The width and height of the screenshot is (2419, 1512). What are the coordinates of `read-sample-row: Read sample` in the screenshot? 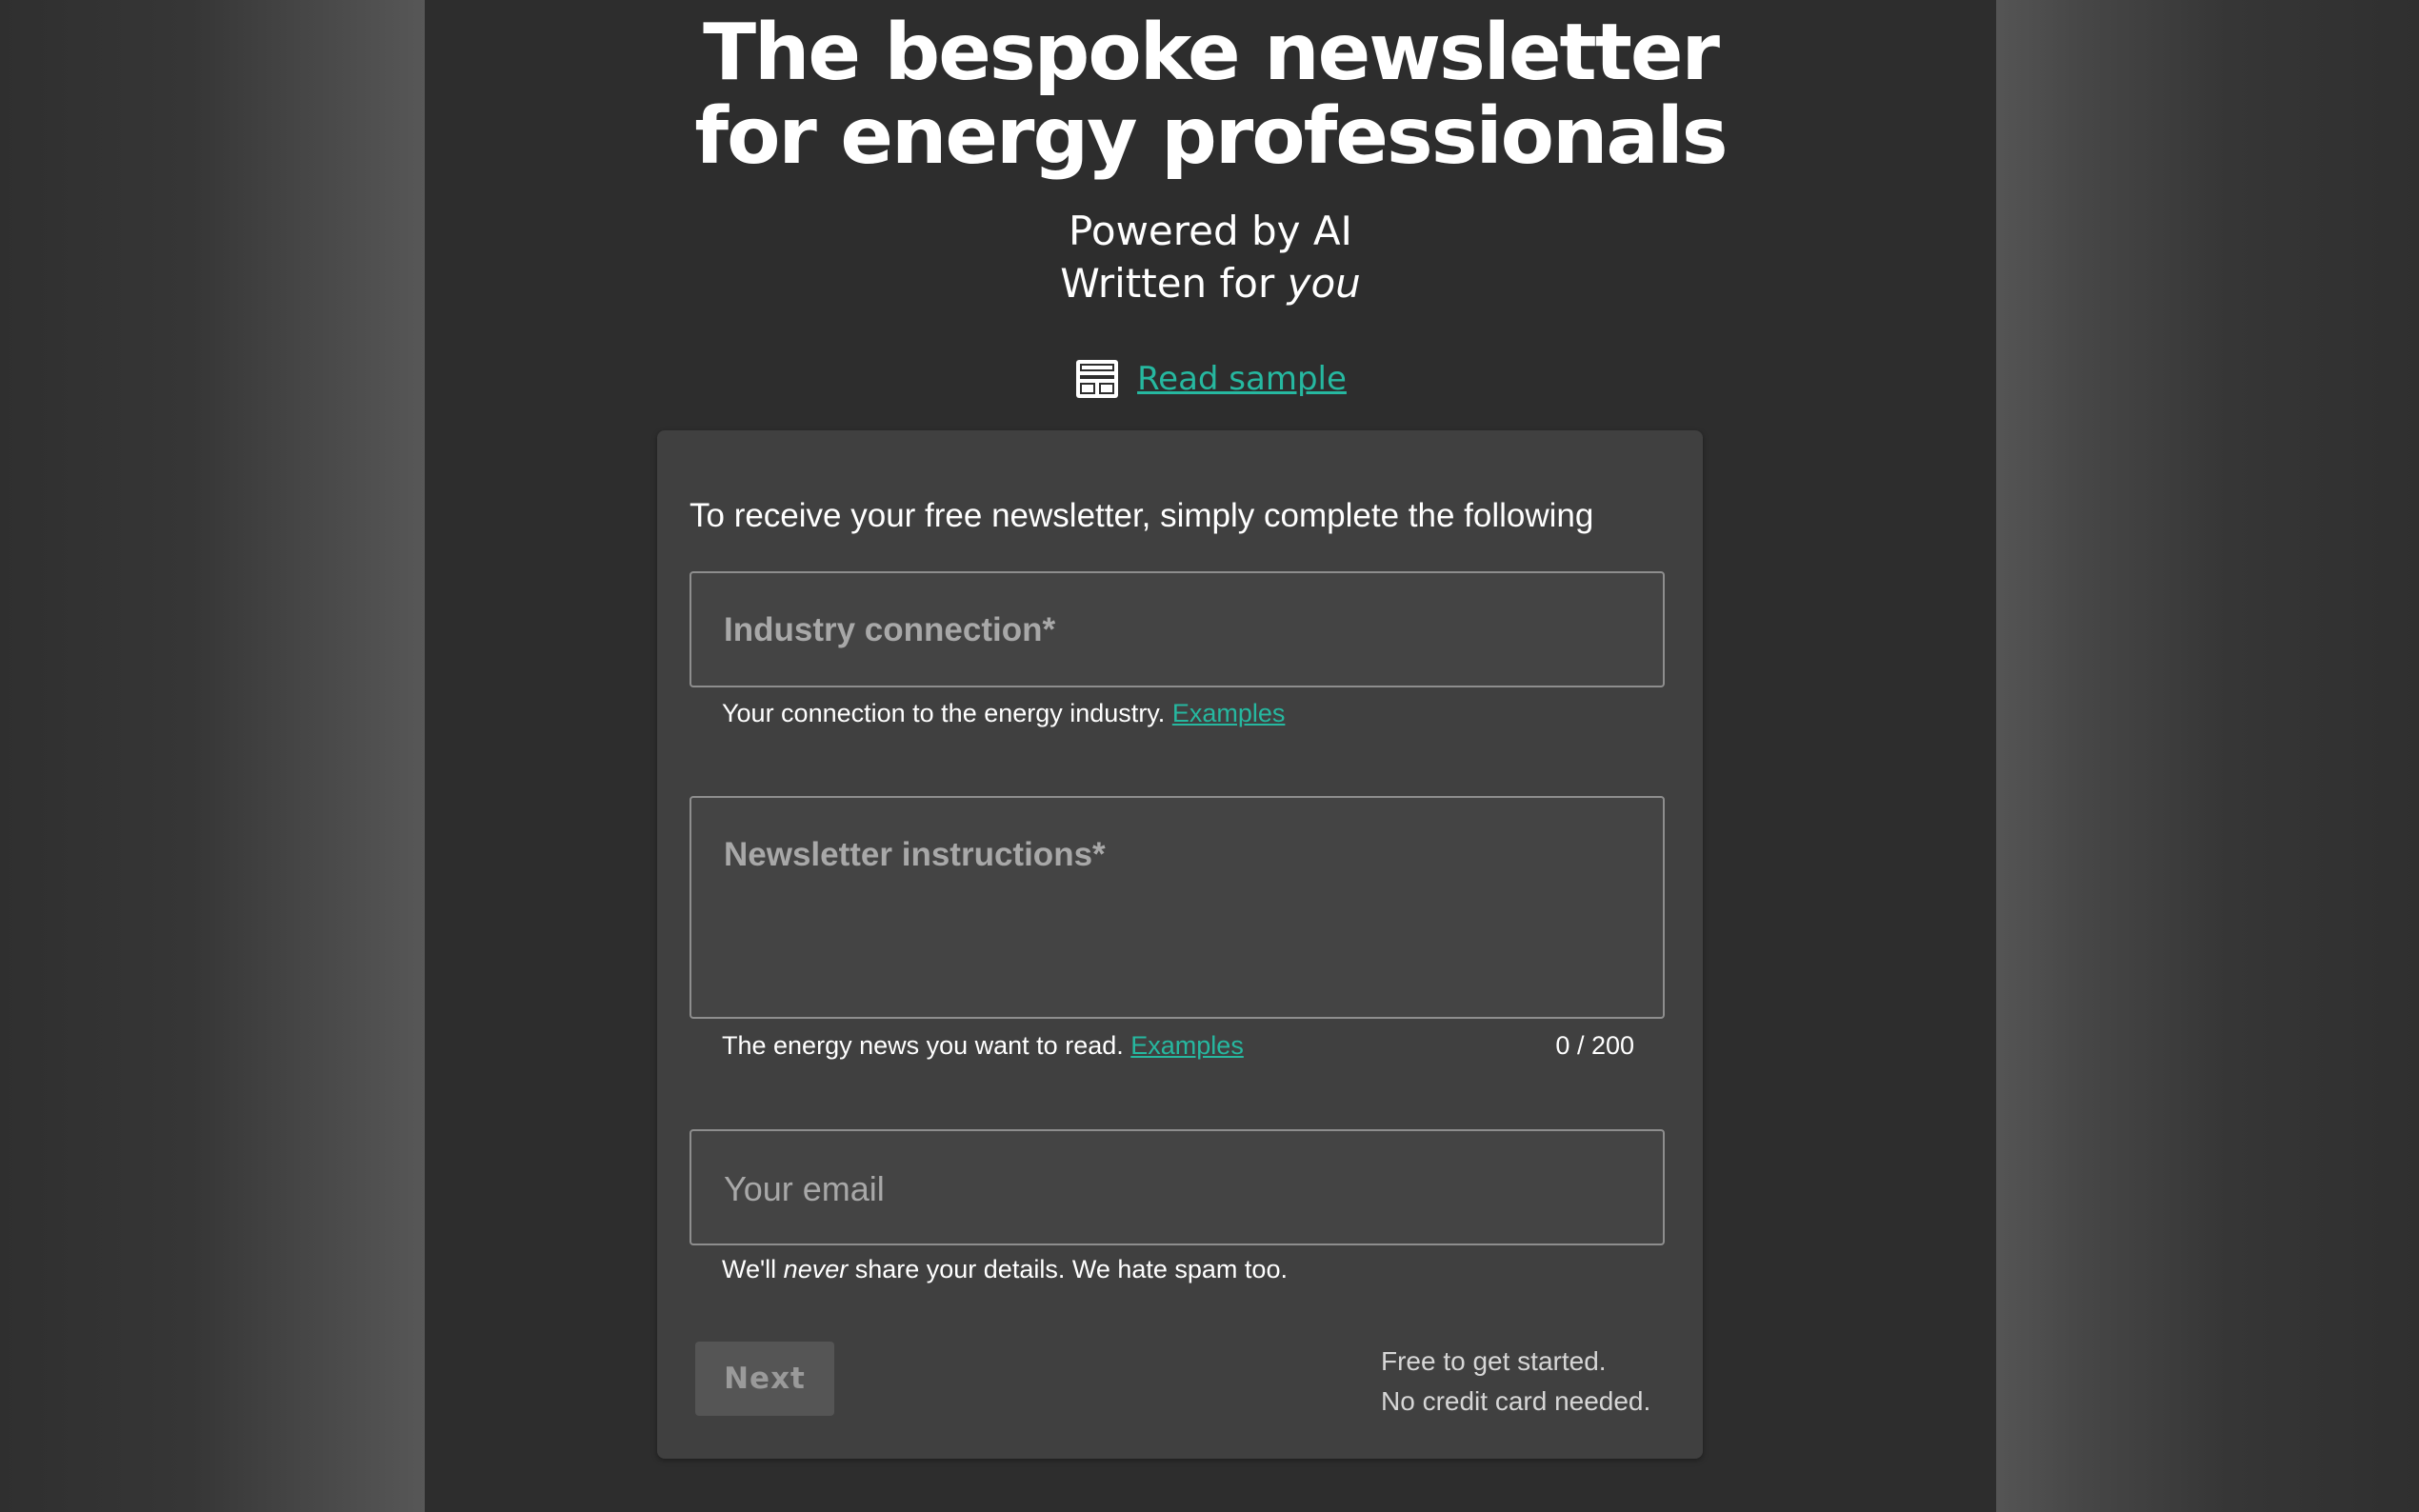 It's located at (1210, 379).